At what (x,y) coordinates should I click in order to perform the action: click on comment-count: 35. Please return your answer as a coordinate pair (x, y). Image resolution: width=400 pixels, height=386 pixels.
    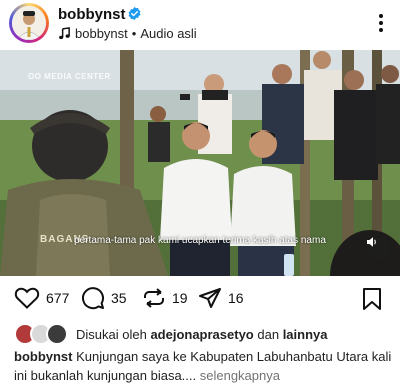
    Looking at the image, I should click on (119, 298).